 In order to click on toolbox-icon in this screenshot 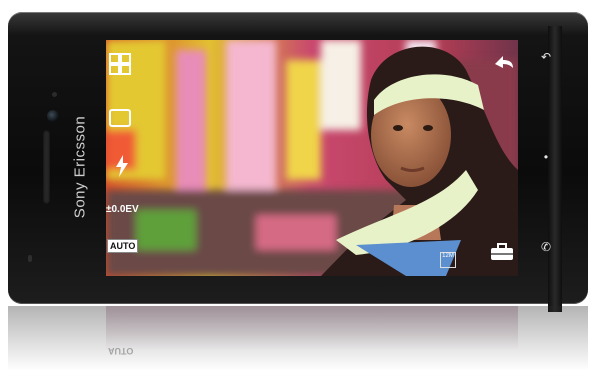, I will do `click(502, 252)`.